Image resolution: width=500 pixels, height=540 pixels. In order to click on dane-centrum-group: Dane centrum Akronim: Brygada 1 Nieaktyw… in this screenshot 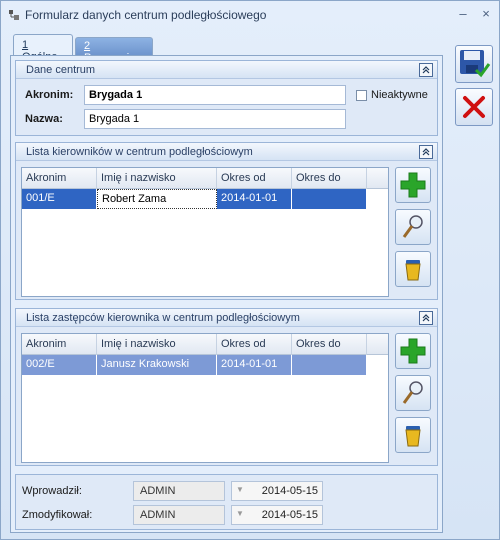, I will do `click(226, 98)`.